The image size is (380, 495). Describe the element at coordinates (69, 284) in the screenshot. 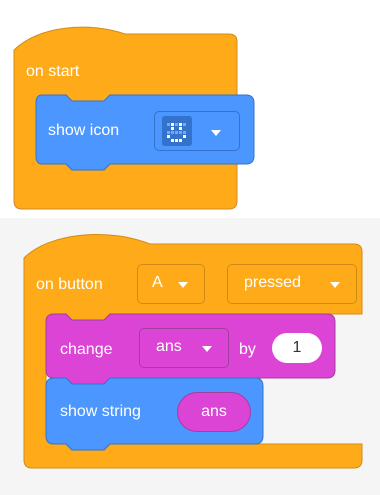

I see `on-button-label: on button` at that location.